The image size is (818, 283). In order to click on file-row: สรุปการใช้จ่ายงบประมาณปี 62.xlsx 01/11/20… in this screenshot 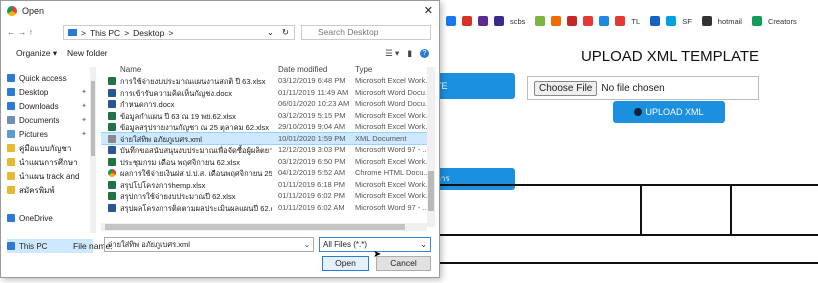, I will do `click(266, 196)`.